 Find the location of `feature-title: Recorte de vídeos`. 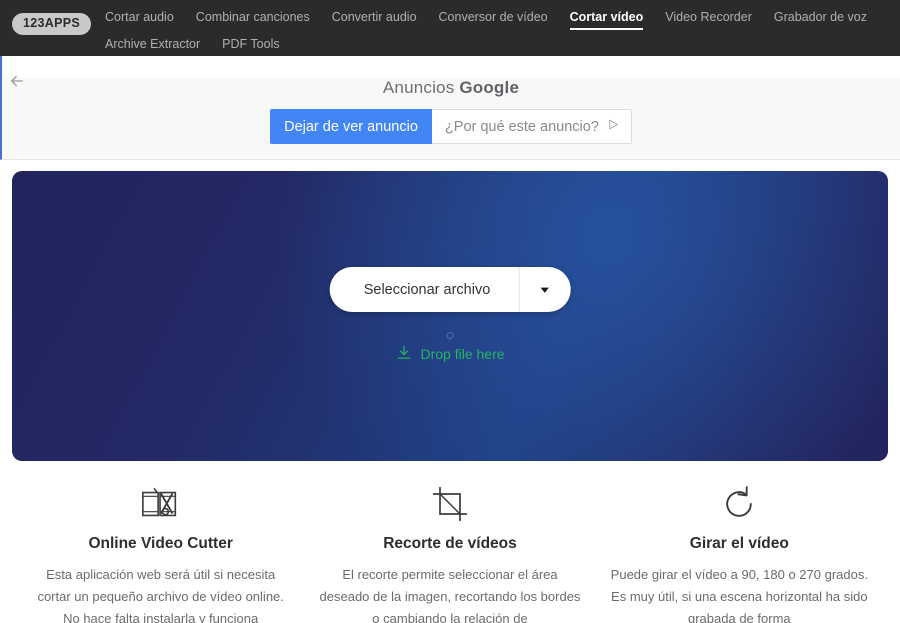

feature-title: Recorte de vídeos is located at coordinates (450, 543).